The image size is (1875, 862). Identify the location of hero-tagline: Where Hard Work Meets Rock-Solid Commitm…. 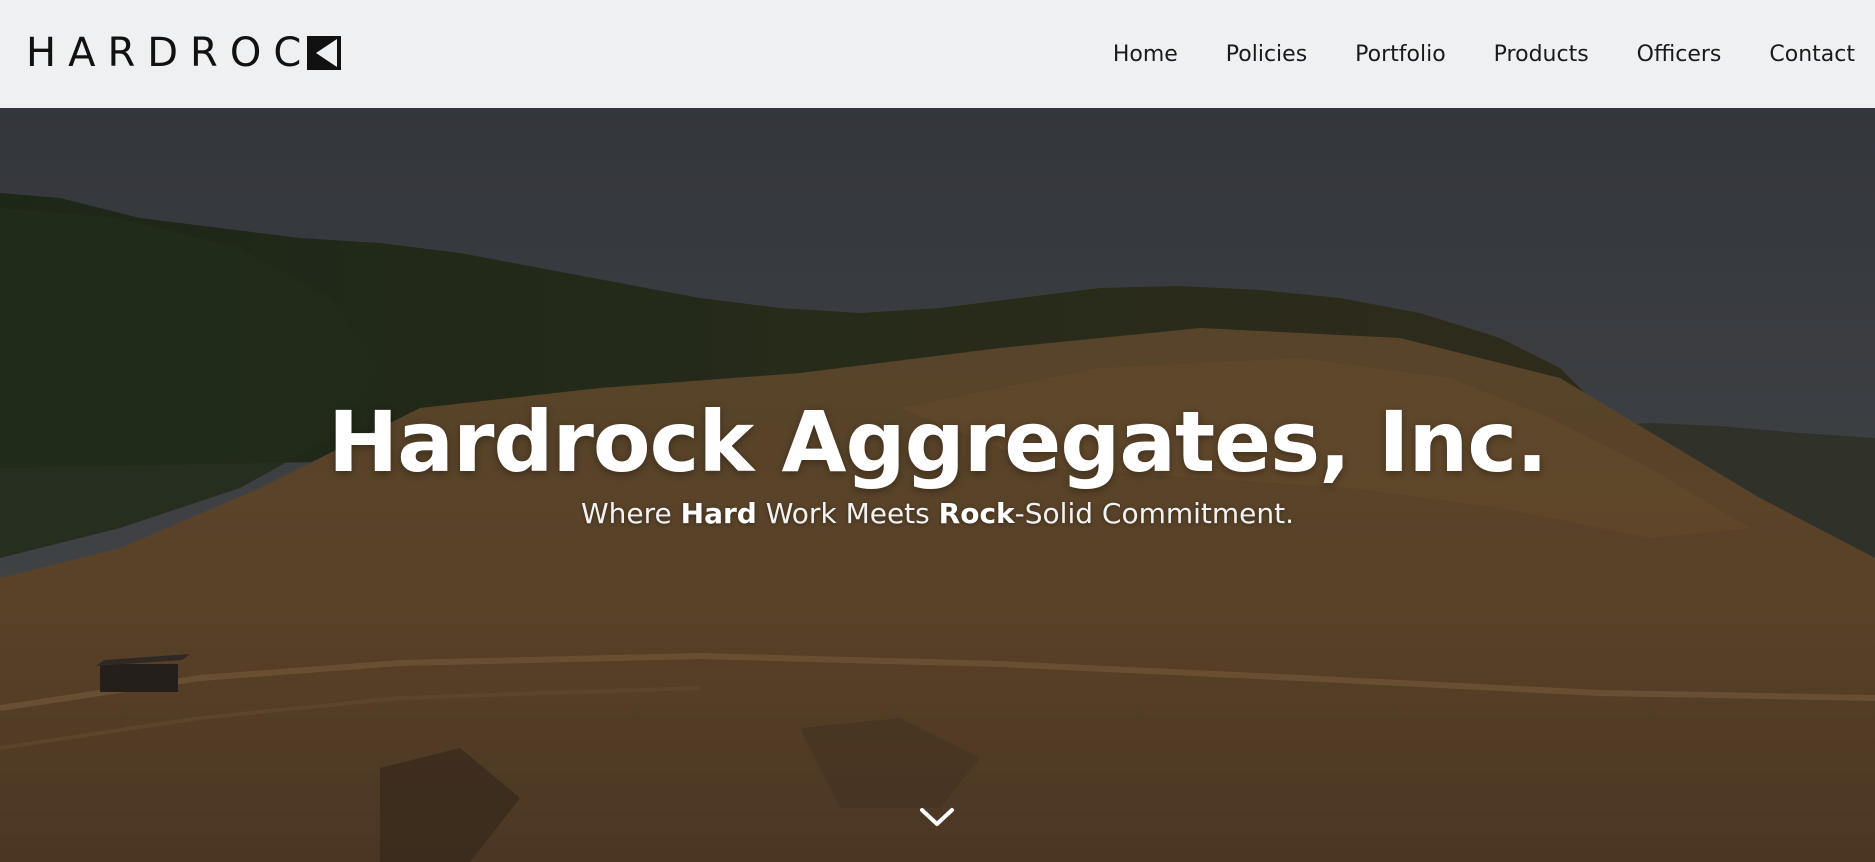
(937, 513).